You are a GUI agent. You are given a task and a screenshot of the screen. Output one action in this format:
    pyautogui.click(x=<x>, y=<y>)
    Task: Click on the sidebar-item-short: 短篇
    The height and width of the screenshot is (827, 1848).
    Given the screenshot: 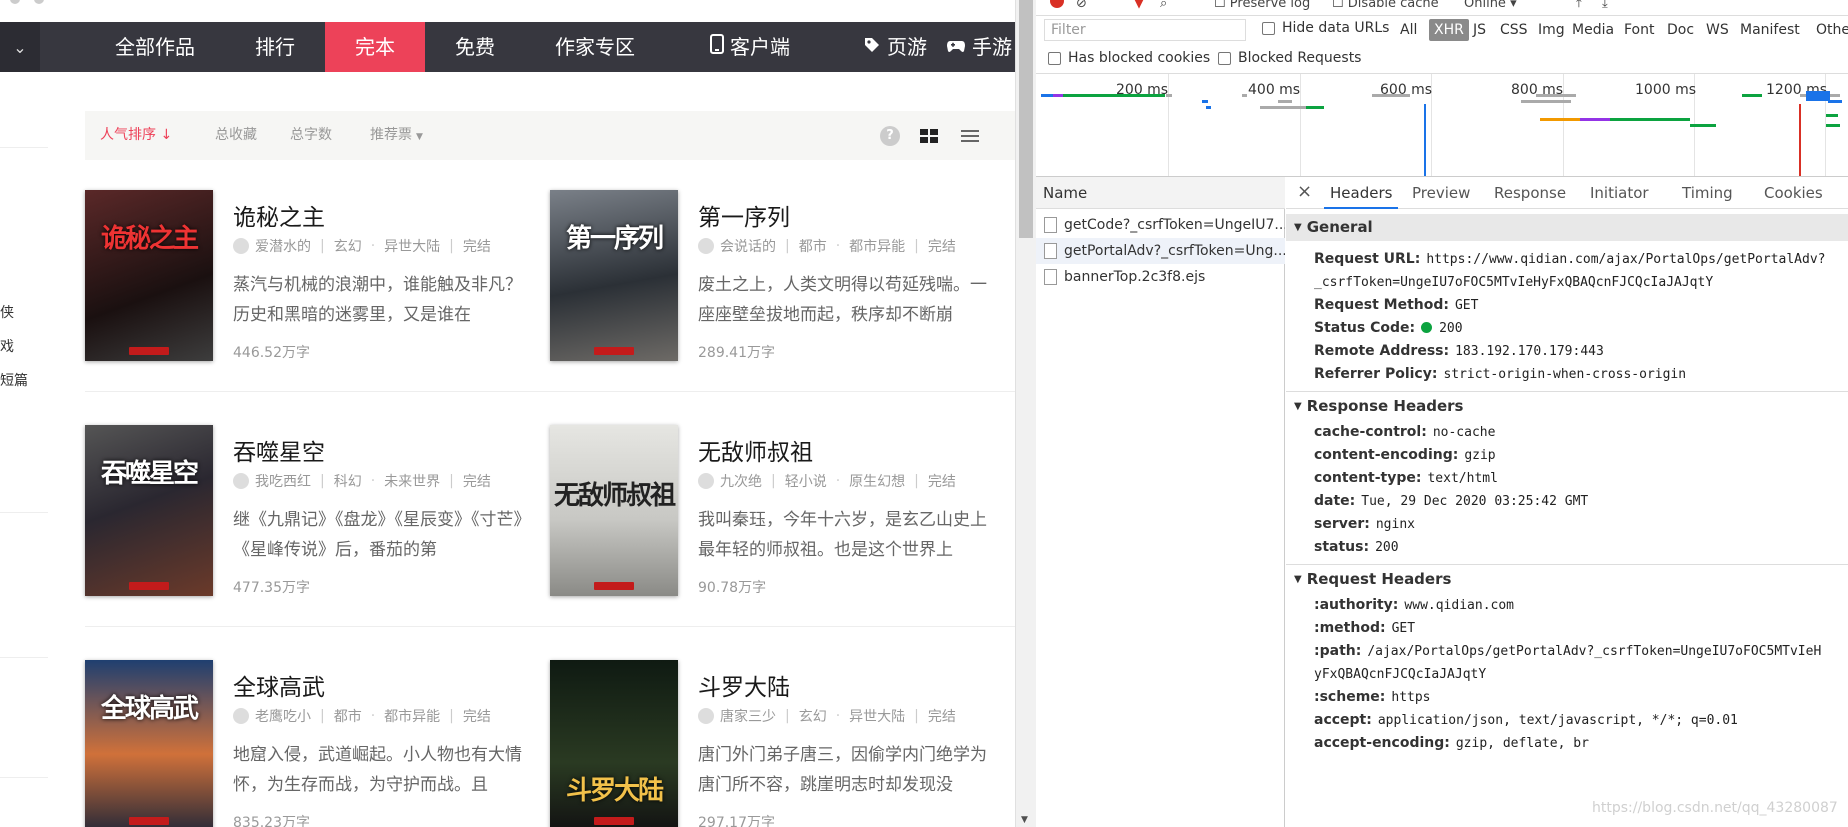 What is the action you would take?
    pyautogui.click(x=14, y=380)
    